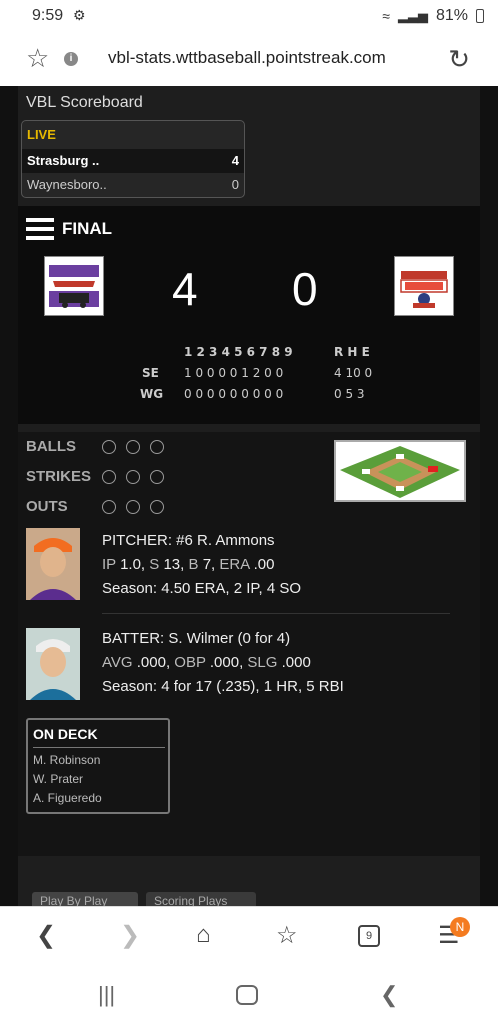 Image resolution: width=498 pixels, height=1023 pixels. I want to click on signal-icon: ▂▃▅, so click(412, 15).